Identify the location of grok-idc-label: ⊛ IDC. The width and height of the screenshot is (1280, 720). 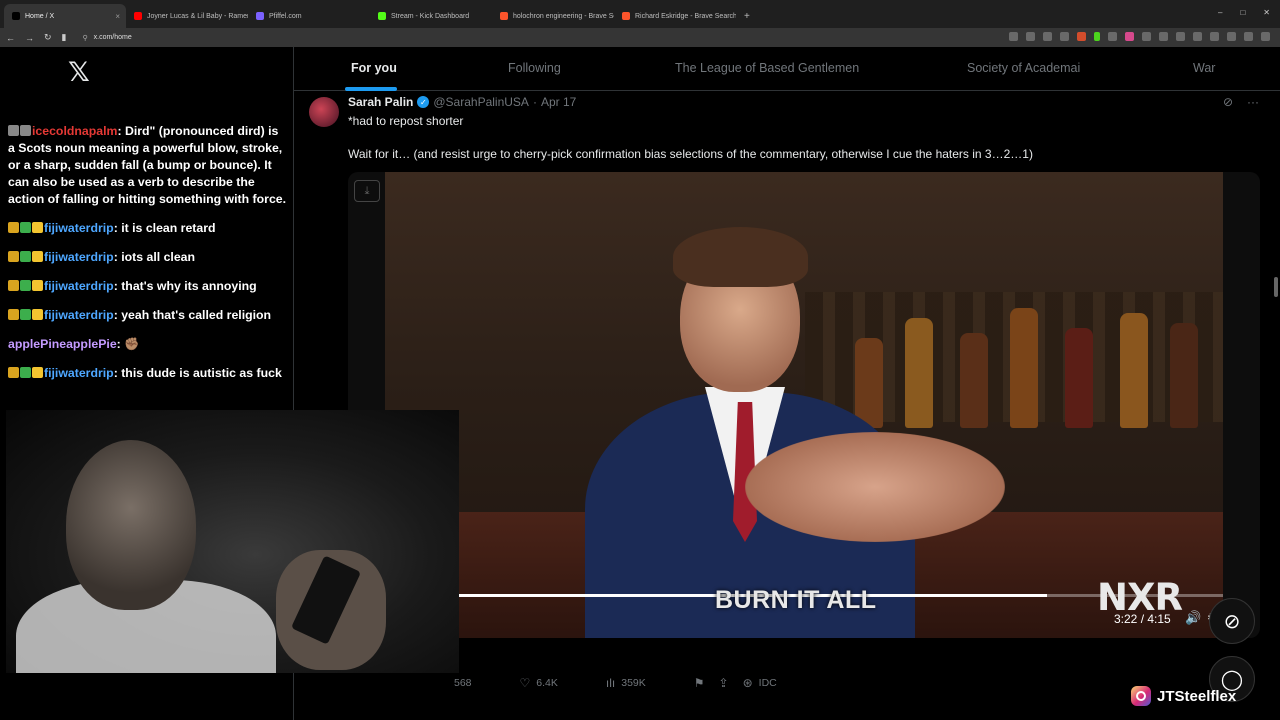
(760, 683).